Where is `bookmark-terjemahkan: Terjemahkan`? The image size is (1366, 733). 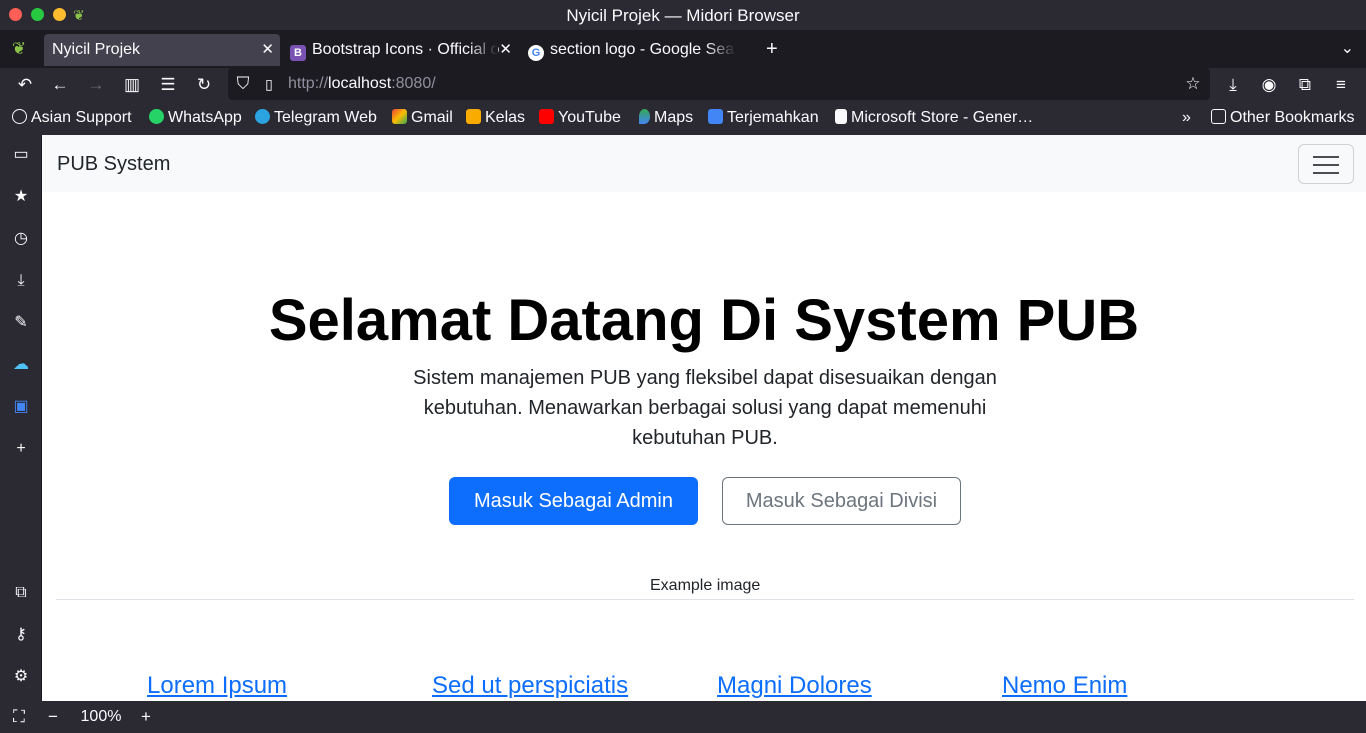
bookmark-terjemahkan: Terjemahkan is located at coordinates (763, 118).